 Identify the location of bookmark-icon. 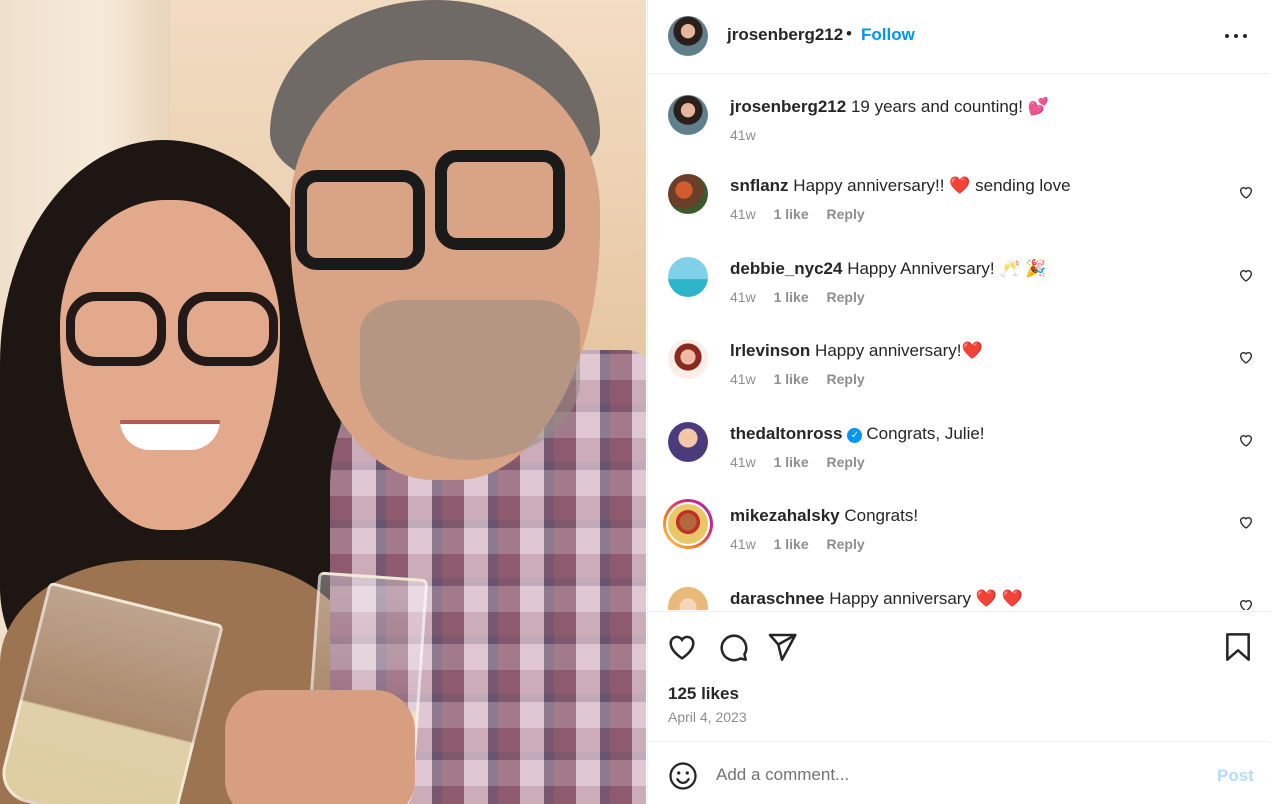
(1238, 647).